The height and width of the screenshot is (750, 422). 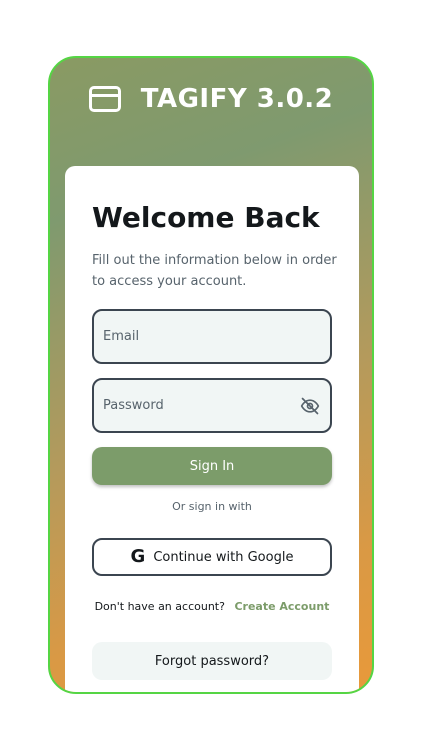 What do you see at coordinates (159, 606) in the screenshot?
I see `no-account-text: Don't have an account?` at bounding box center [159, 606].